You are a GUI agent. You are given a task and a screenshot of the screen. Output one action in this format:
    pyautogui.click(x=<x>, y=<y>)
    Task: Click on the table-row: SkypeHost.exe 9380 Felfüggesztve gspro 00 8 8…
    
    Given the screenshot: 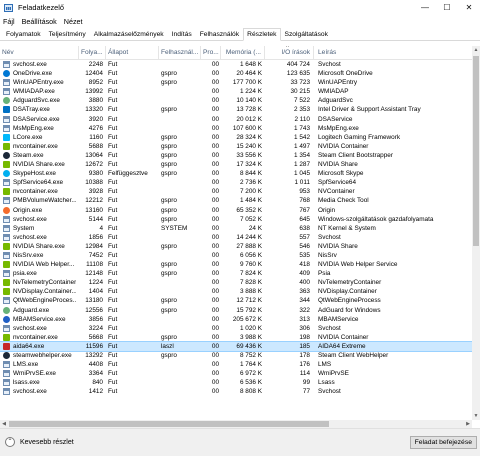 What is the action you would take?
    pyautogui.click(x=240, y=173)
    